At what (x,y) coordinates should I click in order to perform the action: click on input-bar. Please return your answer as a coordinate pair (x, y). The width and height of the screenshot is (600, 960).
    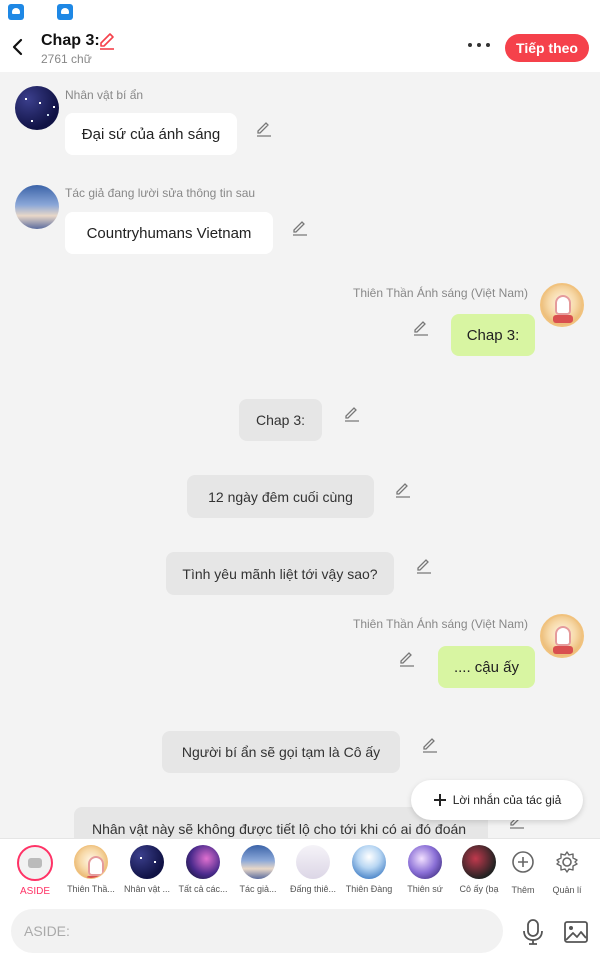
    Looking at the image, I should click on (300, 932).